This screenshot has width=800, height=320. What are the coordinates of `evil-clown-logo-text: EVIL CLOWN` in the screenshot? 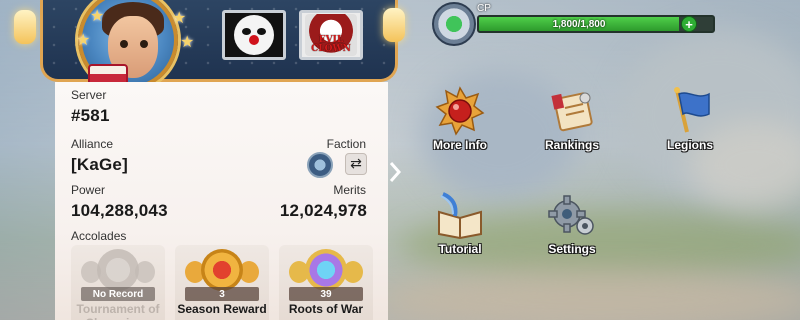 It's located at (331, 44).